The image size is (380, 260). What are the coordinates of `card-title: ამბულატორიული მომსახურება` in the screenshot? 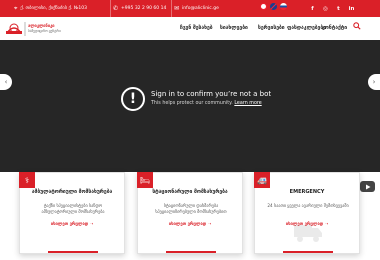 It's located at (72, 192).